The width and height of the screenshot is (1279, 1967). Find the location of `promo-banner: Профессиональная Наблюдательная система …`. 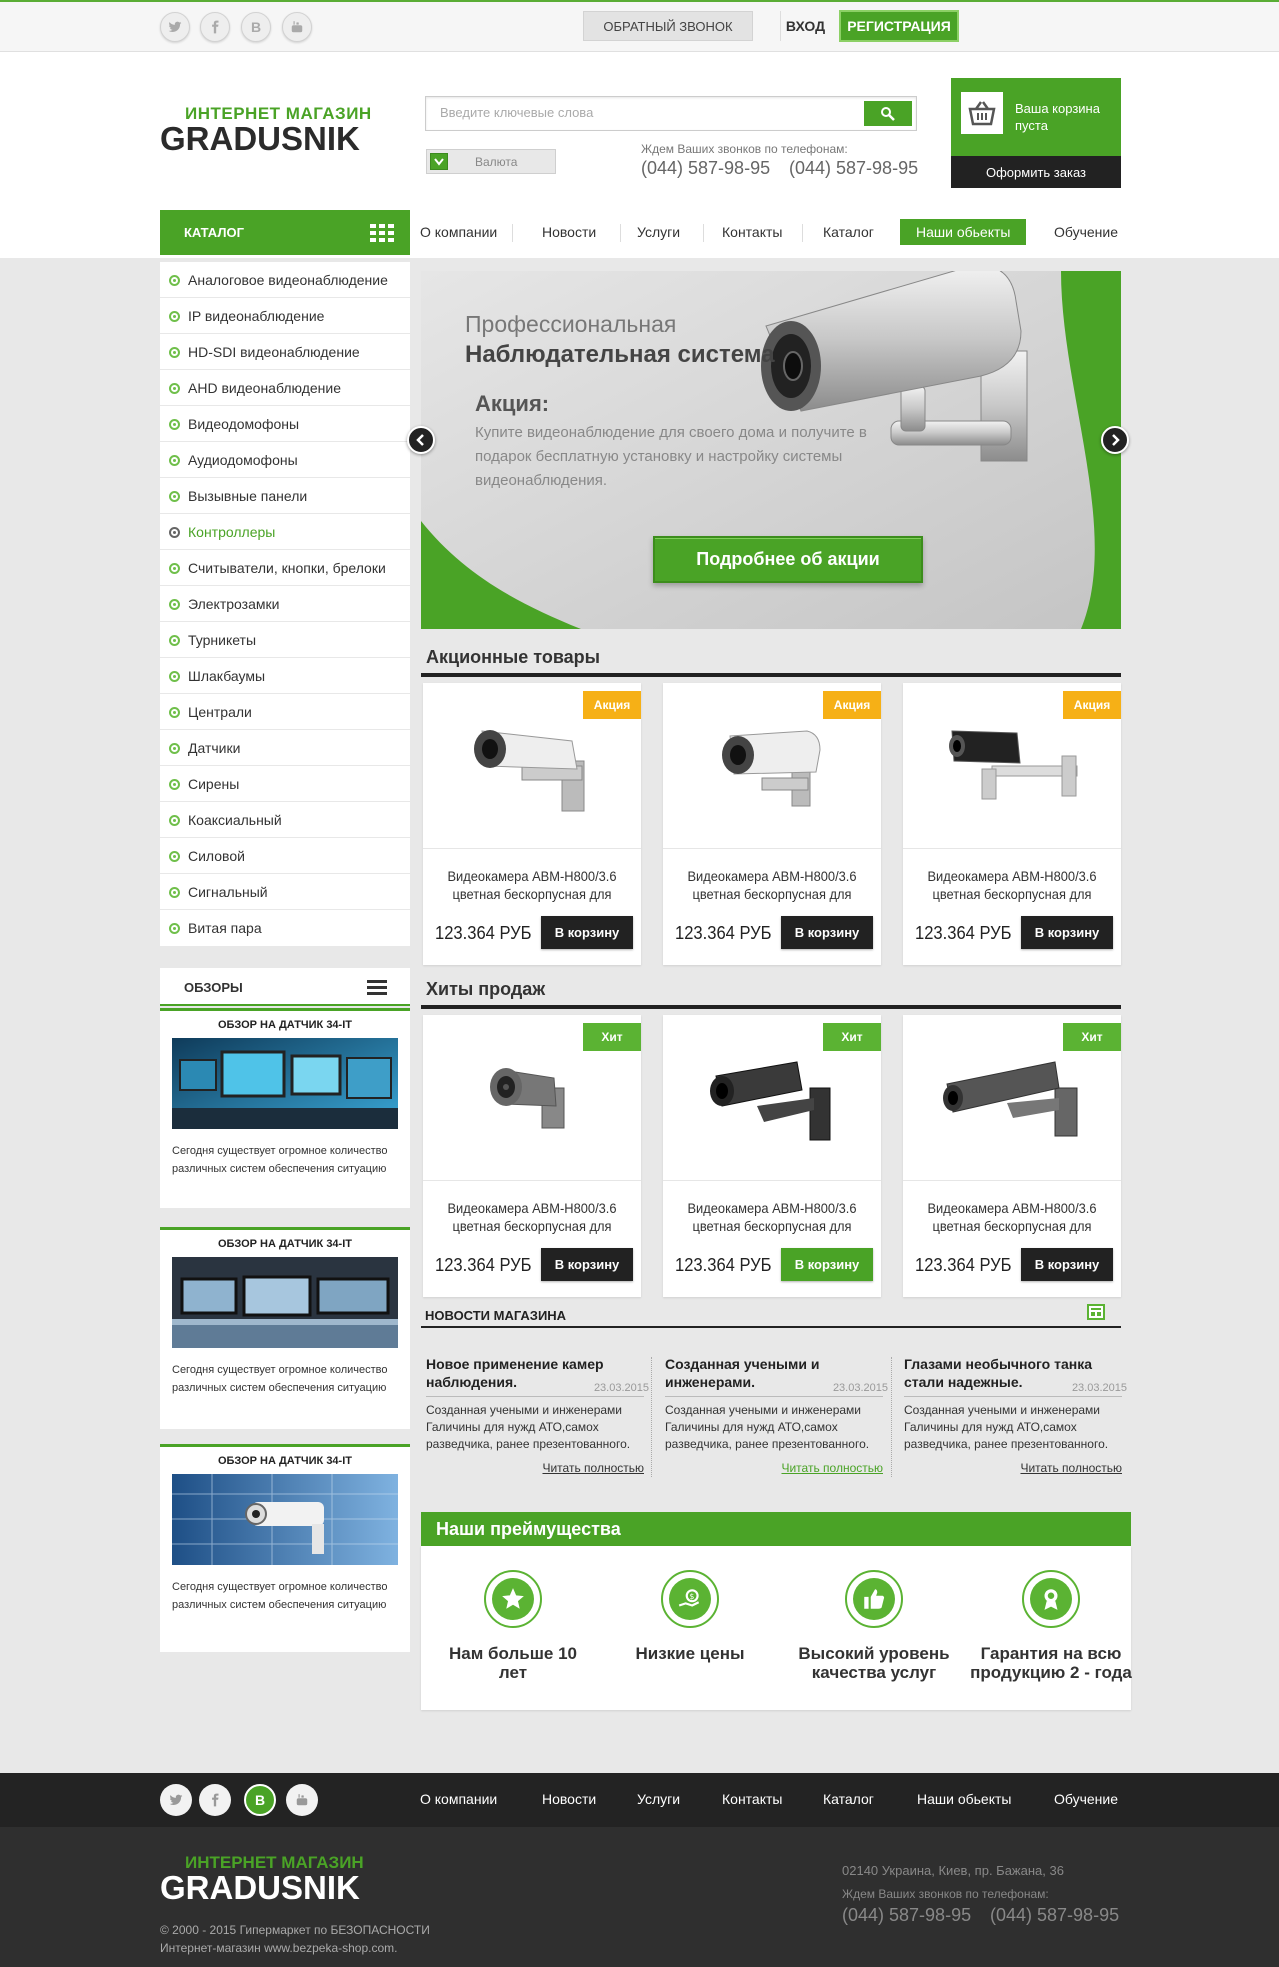

promo-banner: Профессиональная Наблюдательная система … is located at coordinates (771, 450).